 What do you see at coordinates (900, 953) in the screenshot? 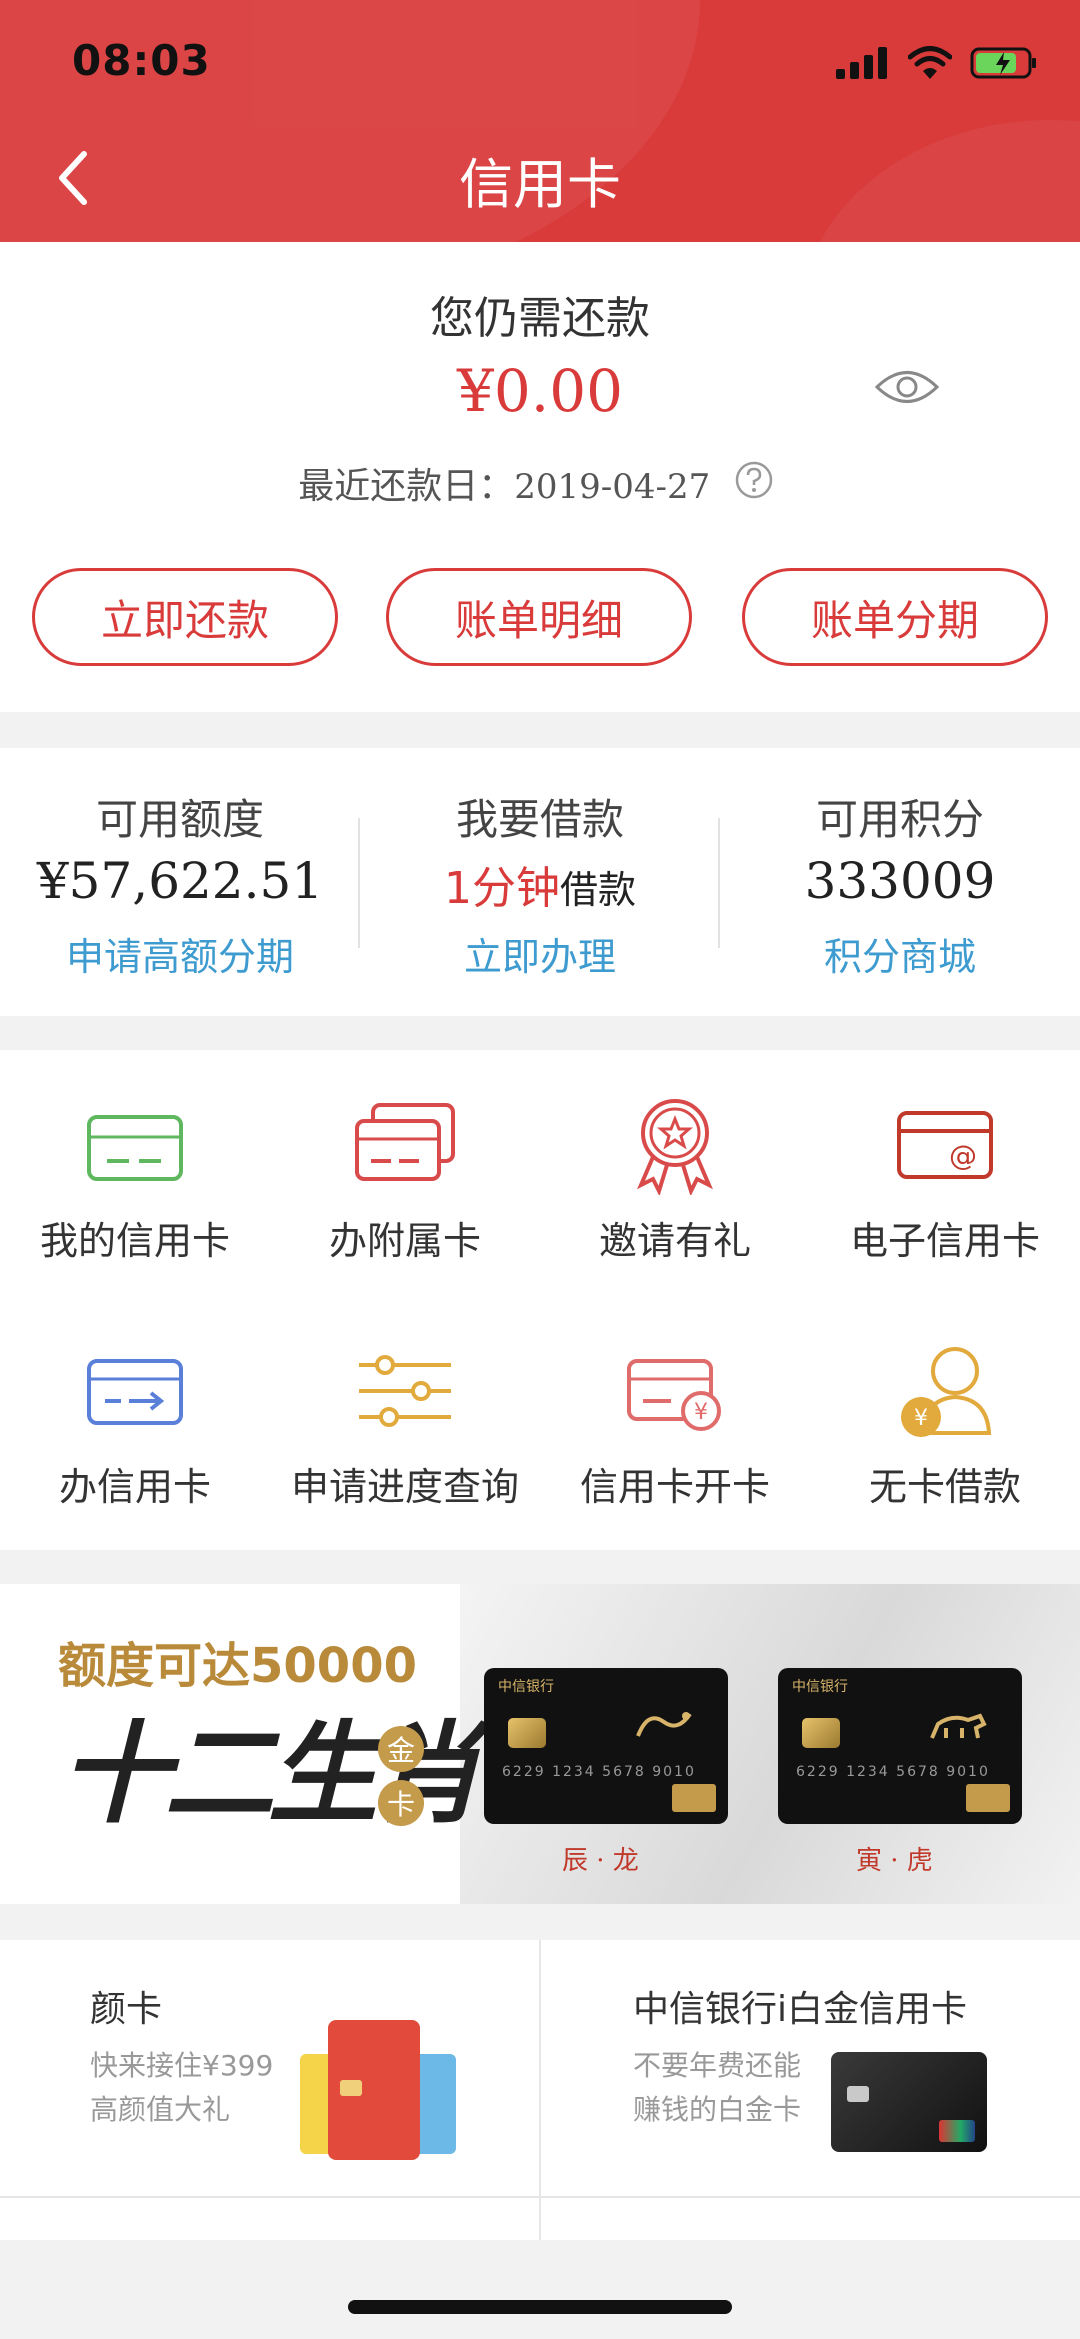
I see `points-mall-link: 积分商城` at bounding box center [900, 953].